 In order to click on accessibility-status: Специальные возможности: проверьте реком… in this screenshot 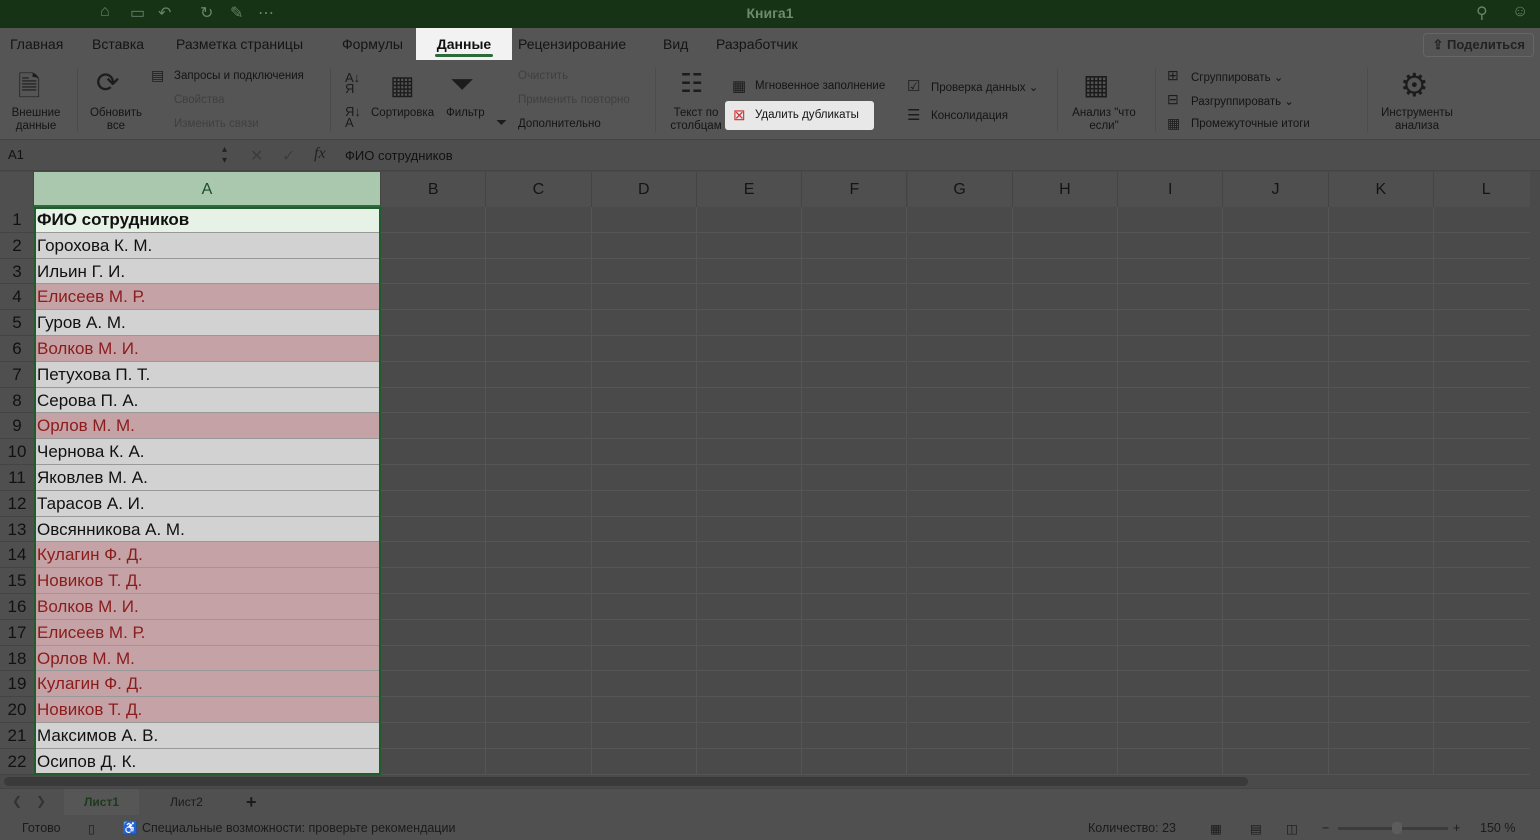, I will do `click(298, 828)`.